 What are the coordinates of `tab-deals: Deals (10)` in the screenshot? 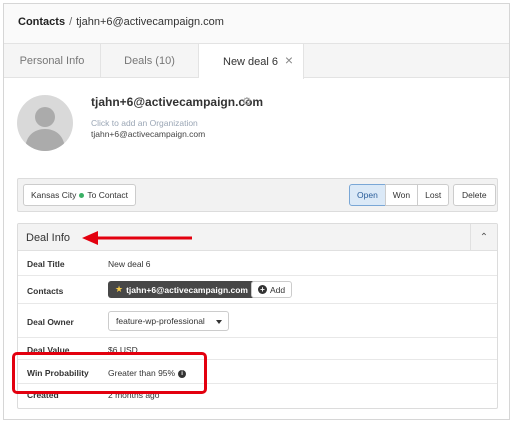 It's located at (150, 61).